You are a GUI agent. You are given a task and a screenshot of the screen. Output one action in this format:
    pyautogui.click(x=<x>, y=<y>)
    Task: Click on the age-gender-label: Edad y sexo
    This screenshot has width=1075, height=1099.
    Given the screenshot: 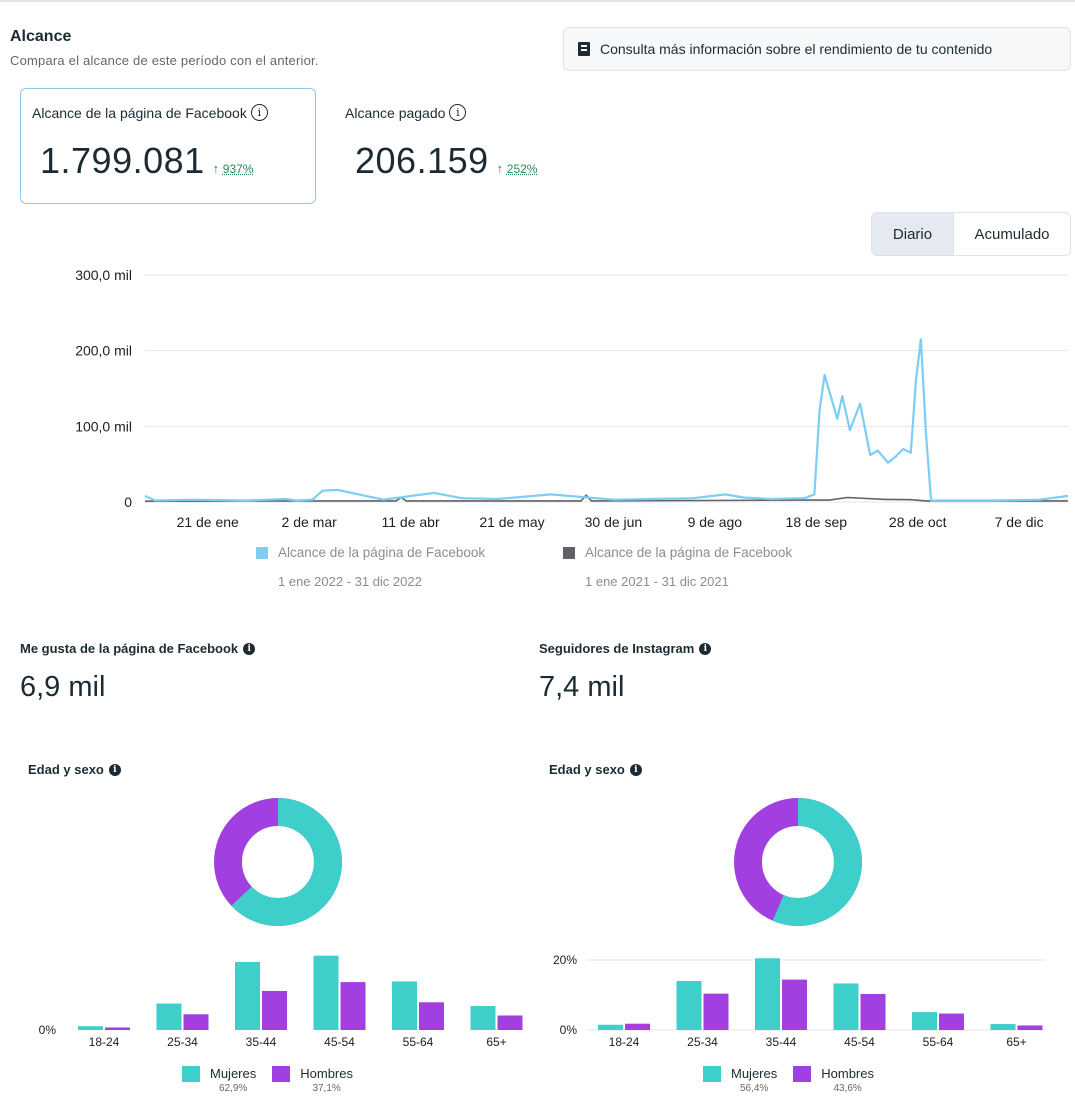 What is the action you would take?
    pyautogui.click(x=66, y=769)
    